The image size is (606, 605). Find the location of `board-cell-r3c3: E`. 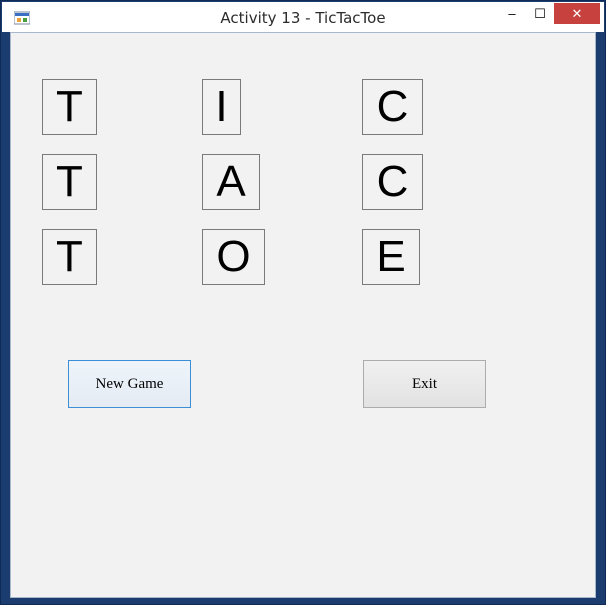

board-cell-r3c3: E is located at coordinates (391, 257).